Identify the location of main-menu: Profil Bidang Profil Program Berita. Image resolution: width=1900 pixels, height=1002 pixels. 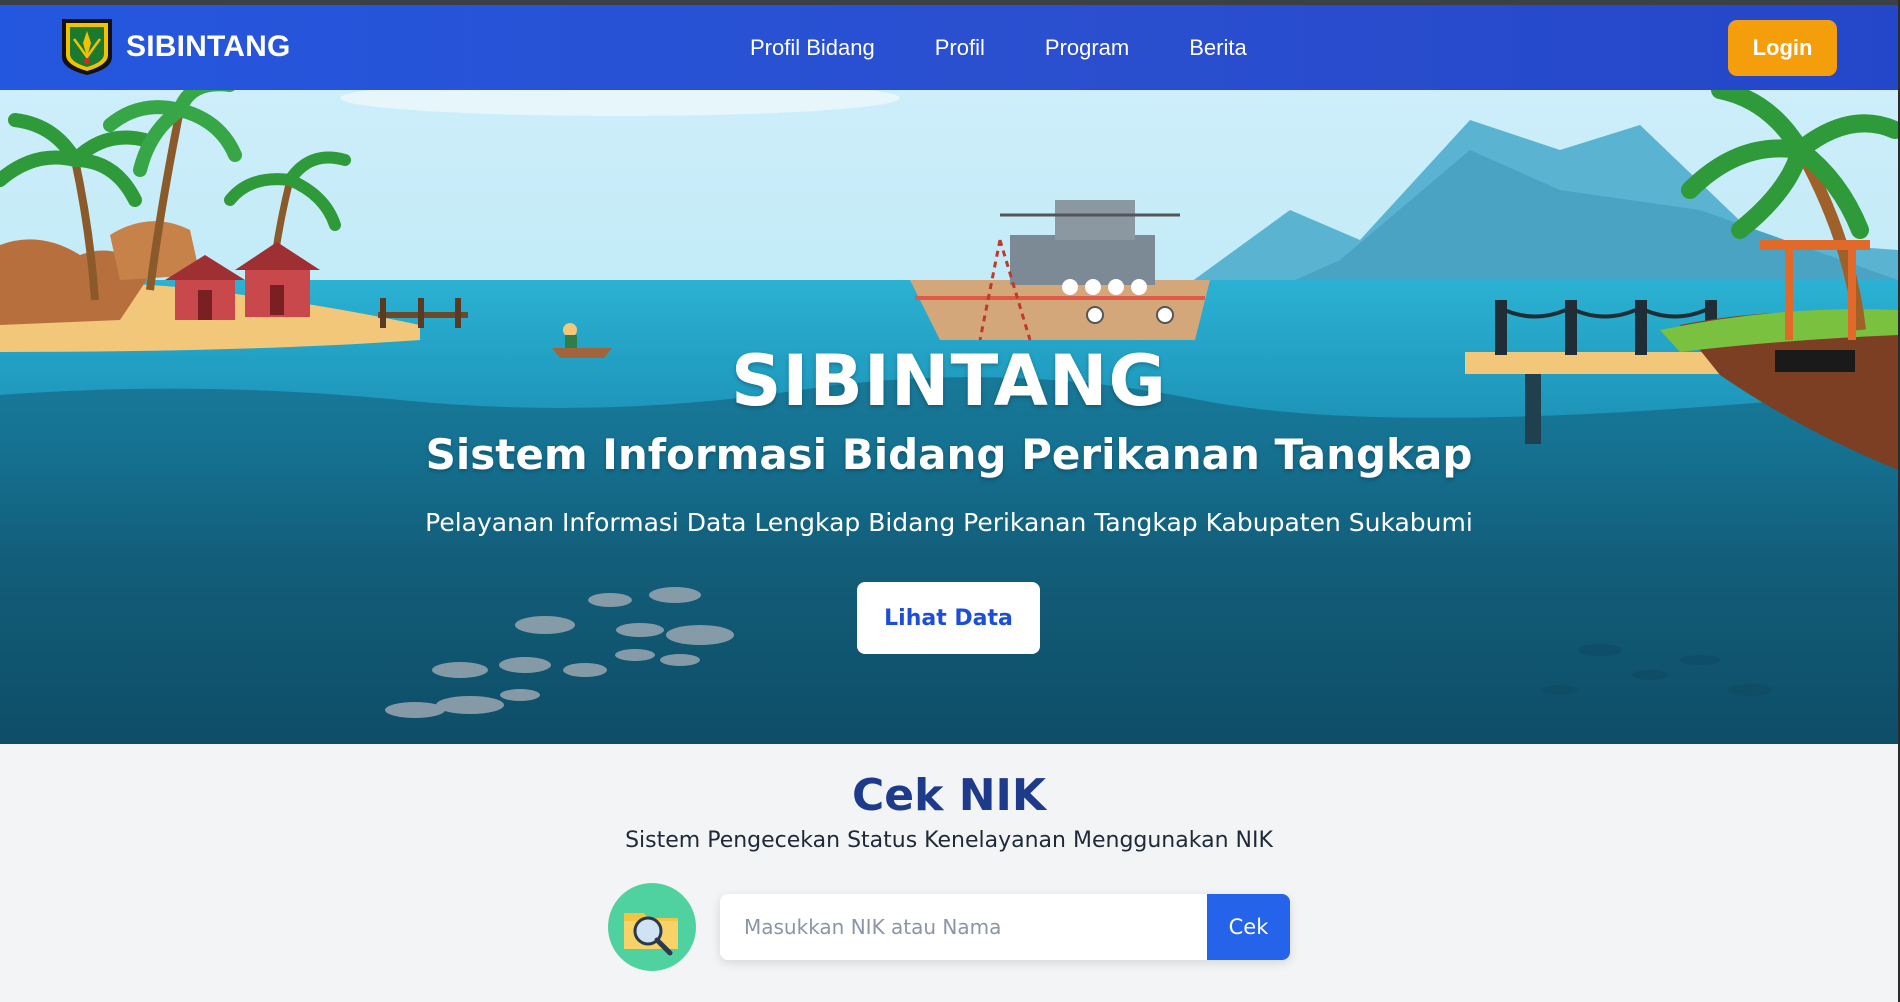
(998, 47).